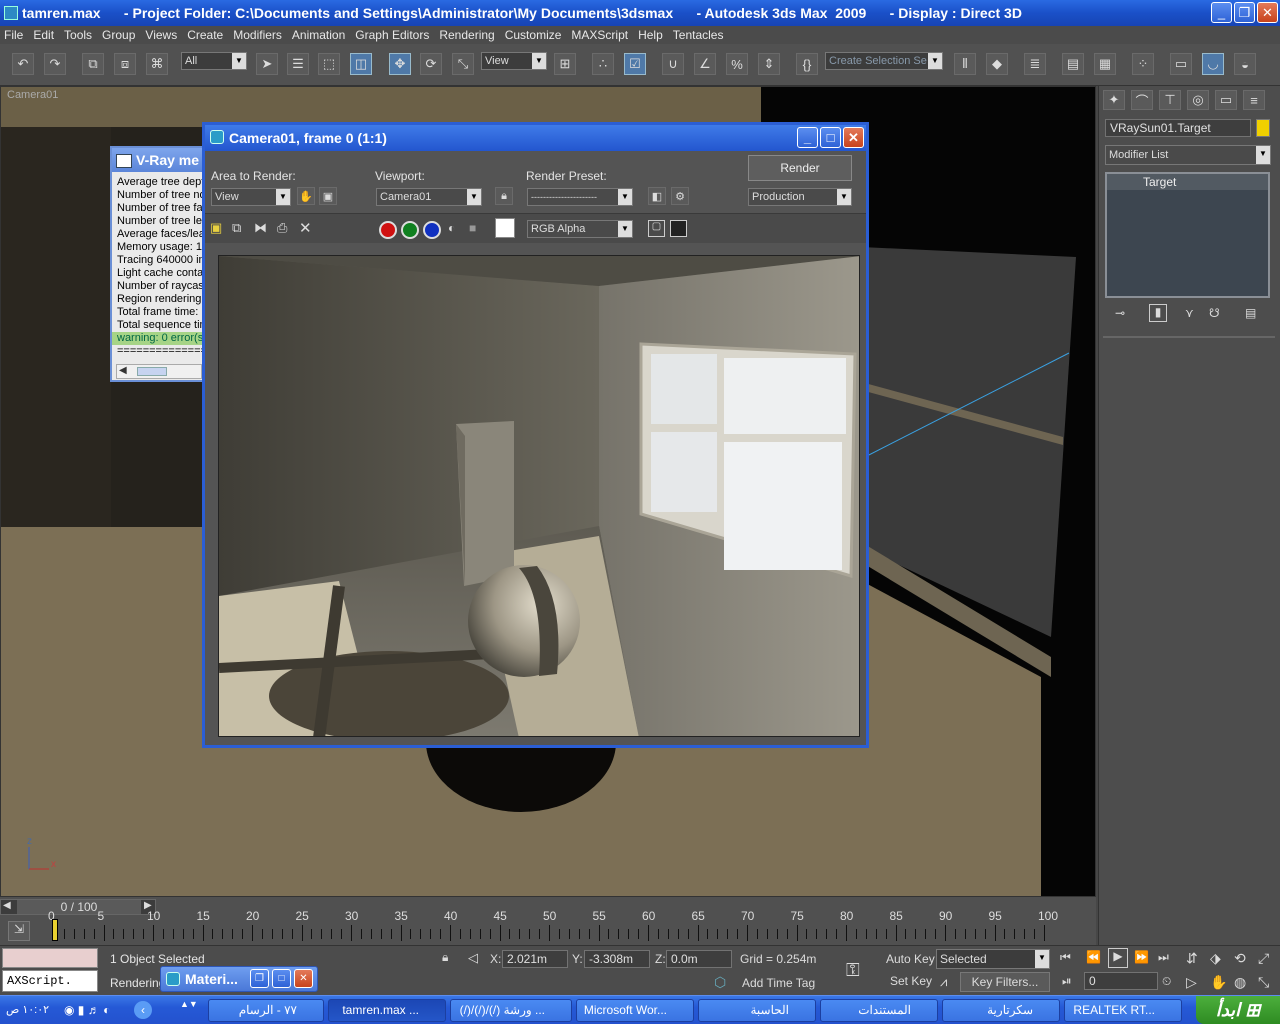 This screenshot has height=1024, width=1280. Describe the element at coordinates (1118, 958) in the screenshot. I see `play-icon: ▶` at that location.